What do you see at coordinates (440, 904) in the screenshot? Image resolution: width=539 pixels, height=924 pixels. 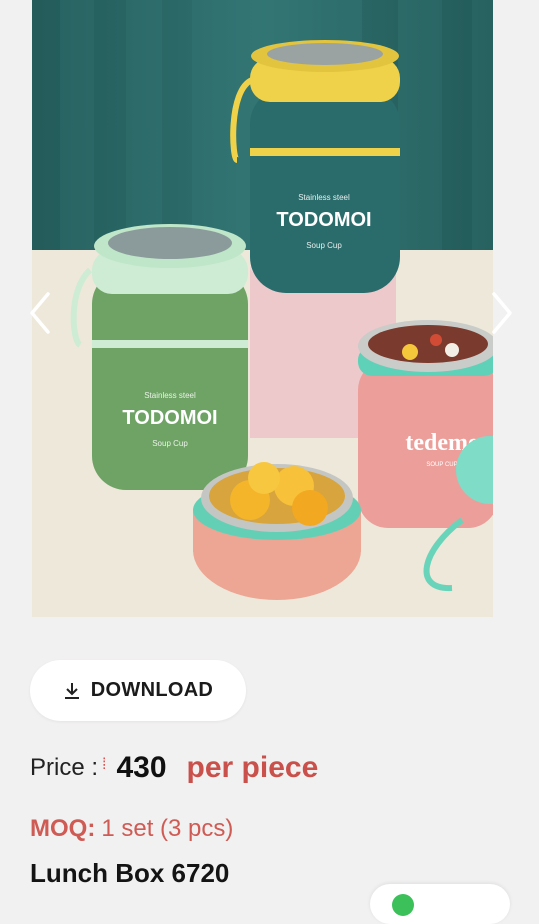 I see `whatsapp-button` at bounding box center [440, 904].